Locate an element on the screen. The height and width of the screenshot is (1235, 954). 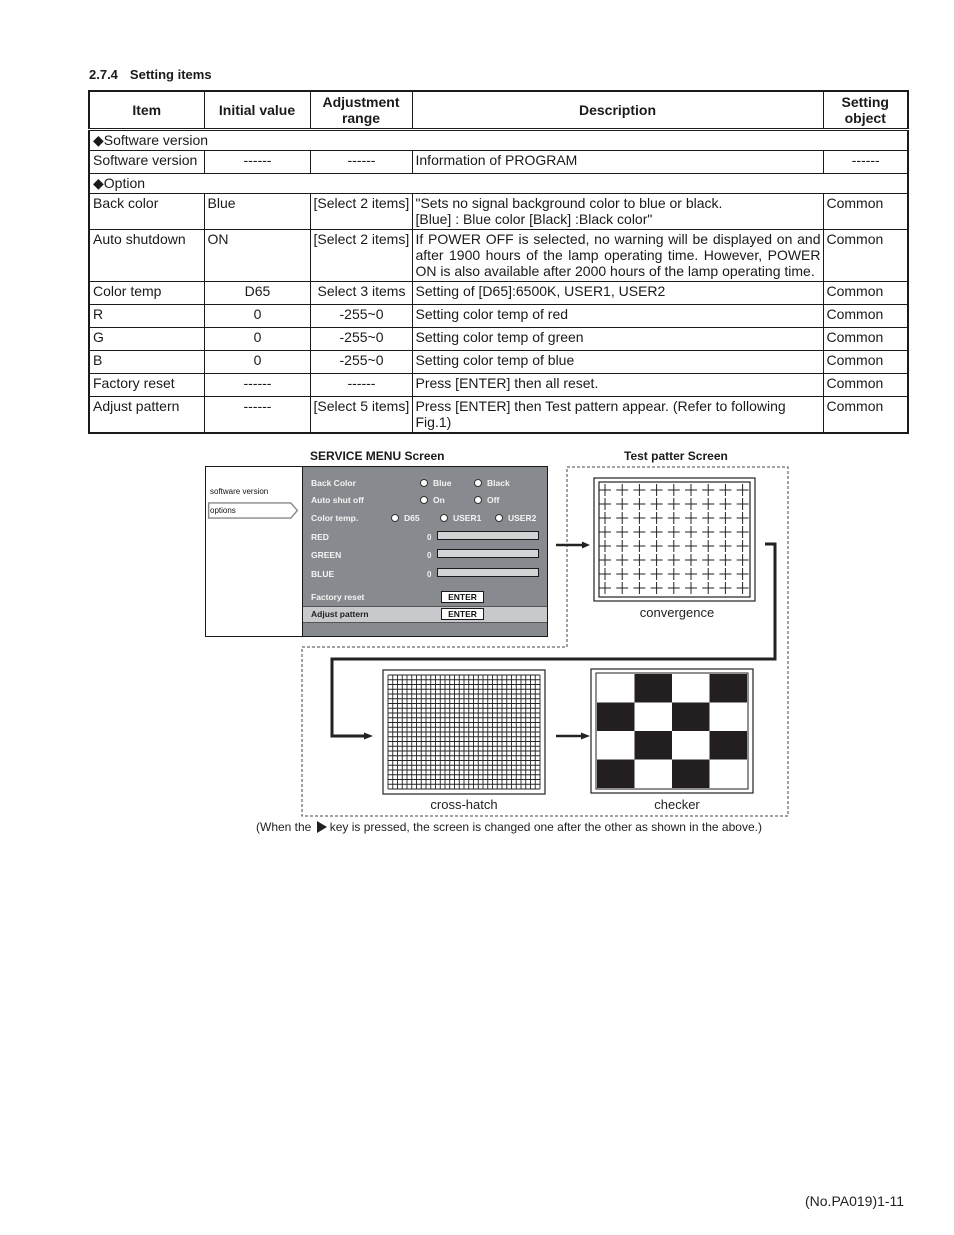
option-off: Off is located at coordinates (493, 500).